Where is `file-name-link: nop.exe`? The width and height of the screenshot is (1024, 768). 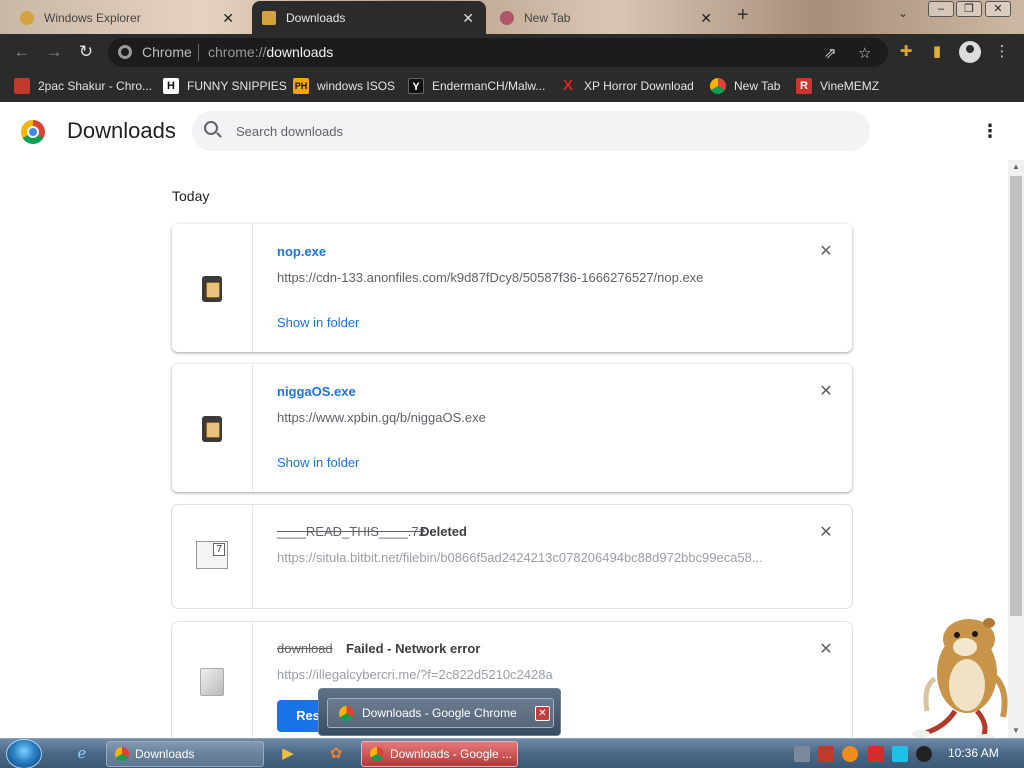 file-name-link: nop.exe is located at coordinates (301, 251).